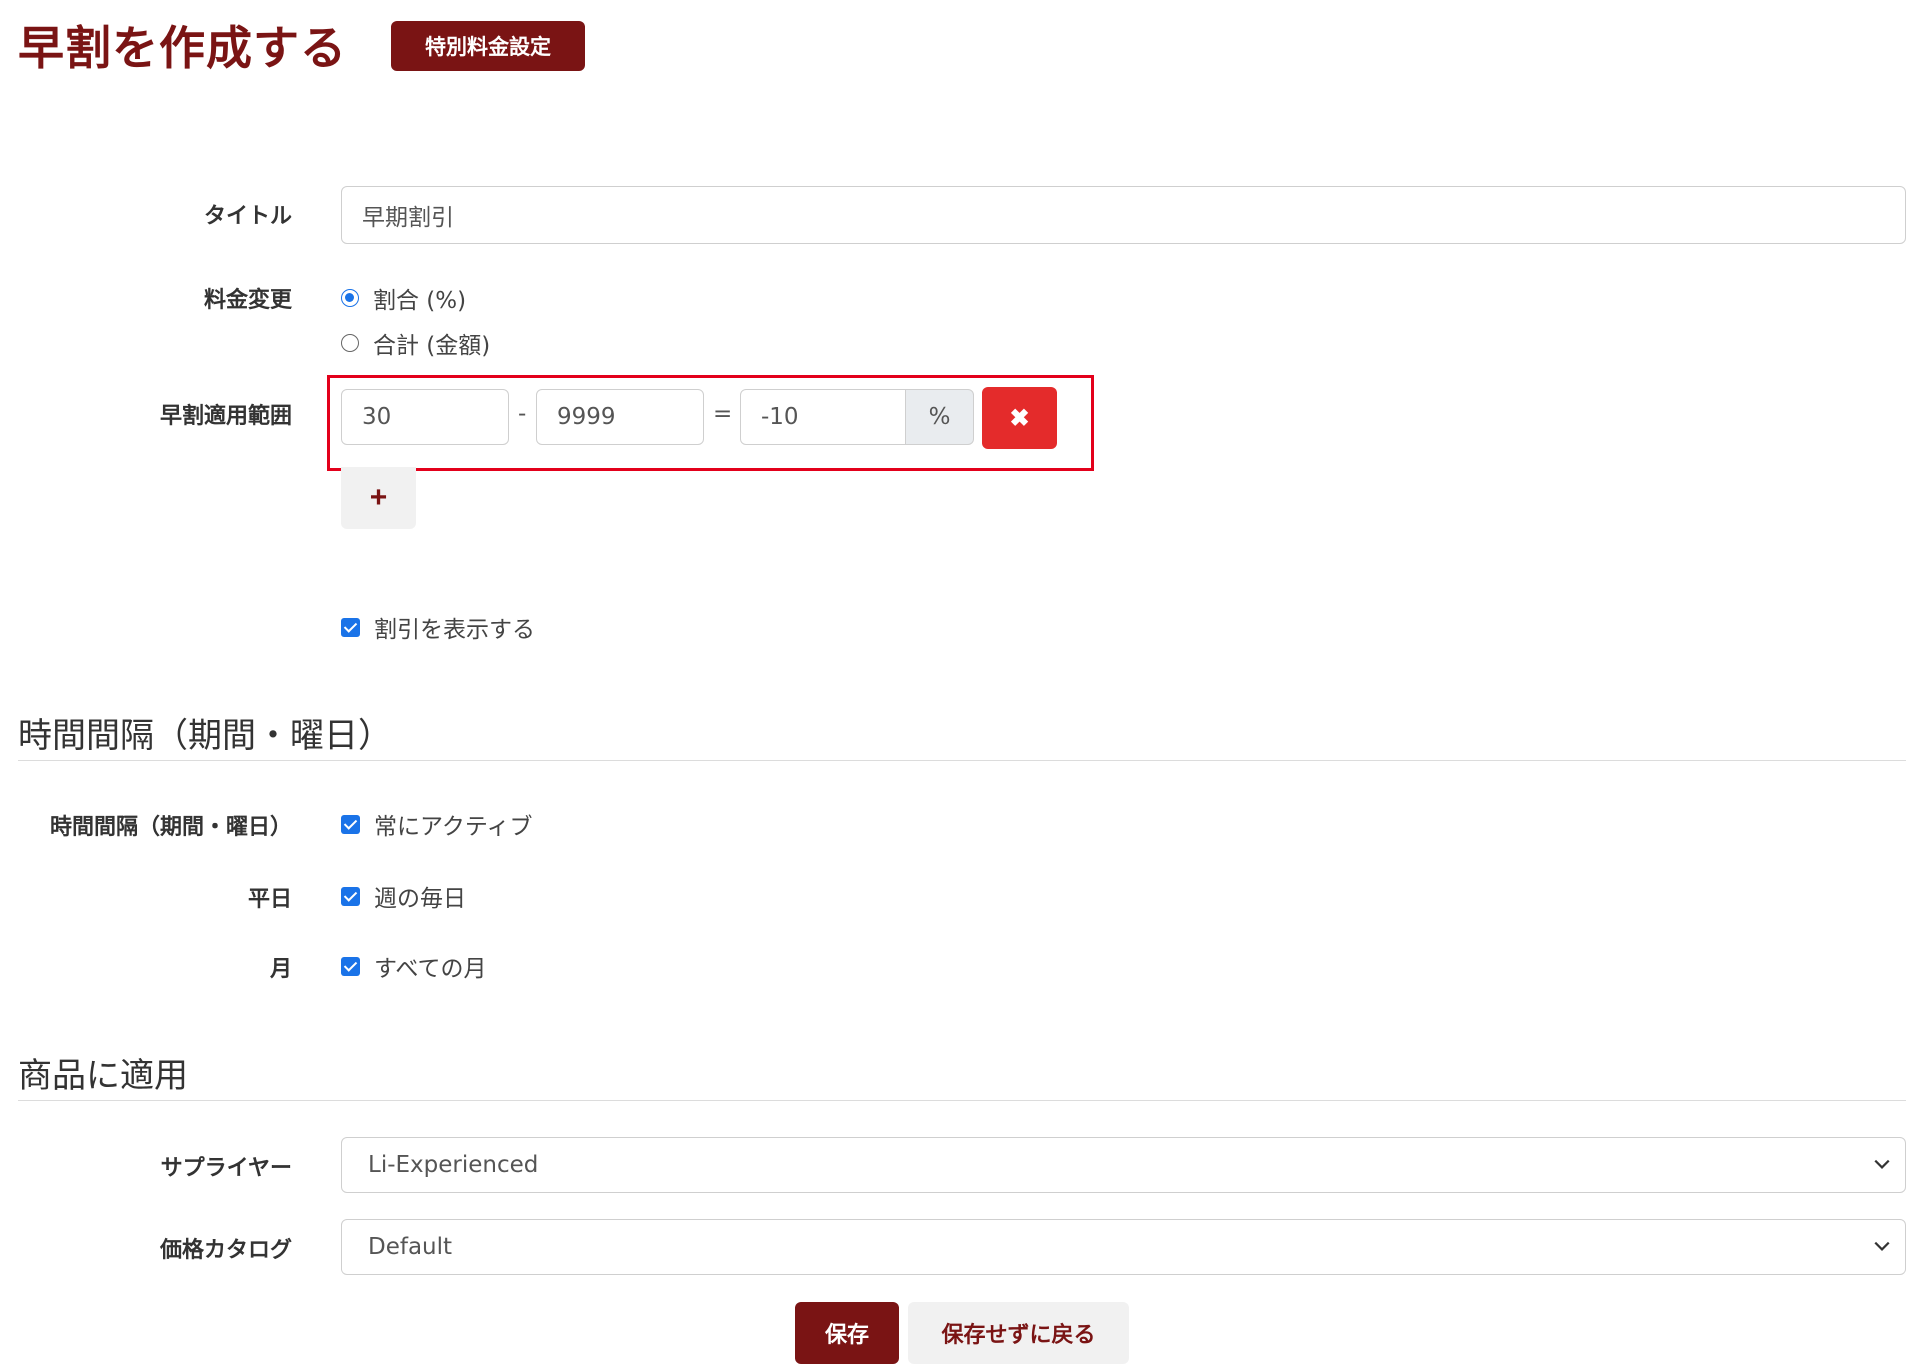 The height and width of the screenshot is (1366, 1920). I want to click on supplier-select: Li-Experienced, so click(1123, 1165).